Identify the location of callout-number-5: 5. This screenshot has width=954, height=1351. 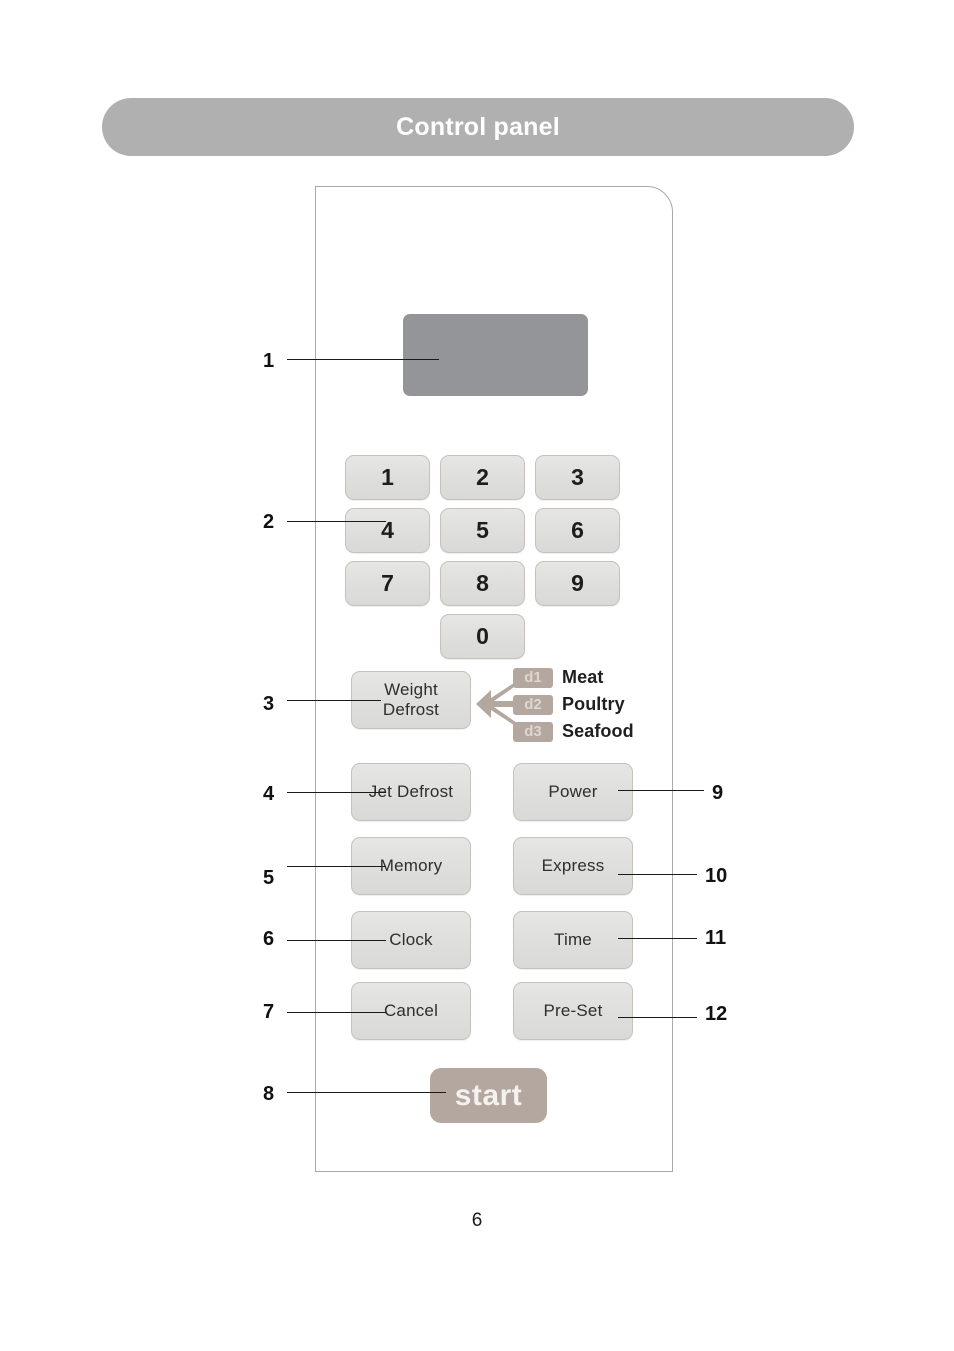
(269, 878).